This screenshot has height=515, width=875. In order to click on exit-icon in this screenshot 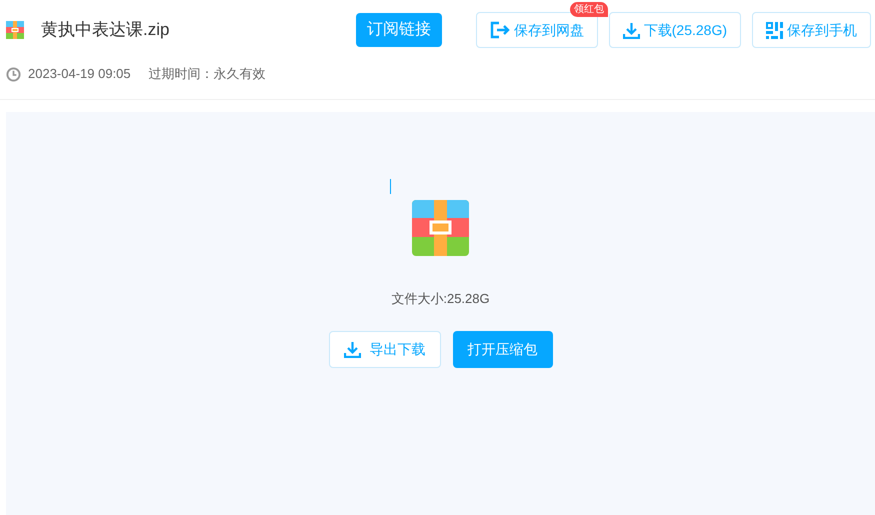, I will do `click(500, 30)`.